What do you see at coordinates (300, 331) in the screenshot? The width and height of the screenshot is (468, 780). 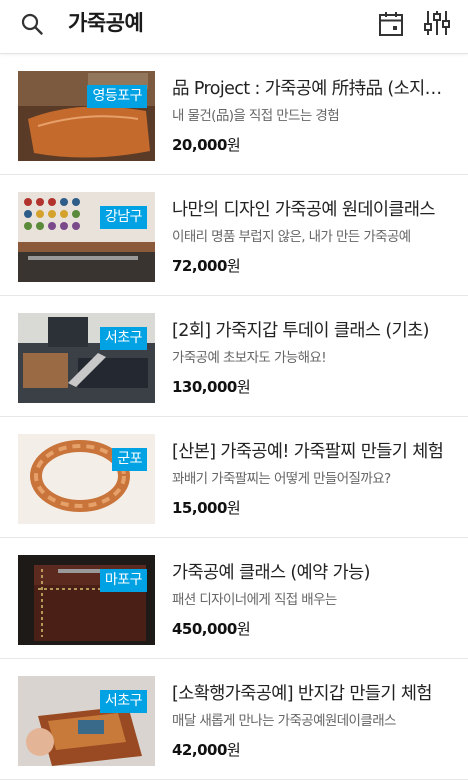 I see `item-title: [2회] 가죽지갑 투데이 클래스 (기초)` at bounding box center [300, 331].